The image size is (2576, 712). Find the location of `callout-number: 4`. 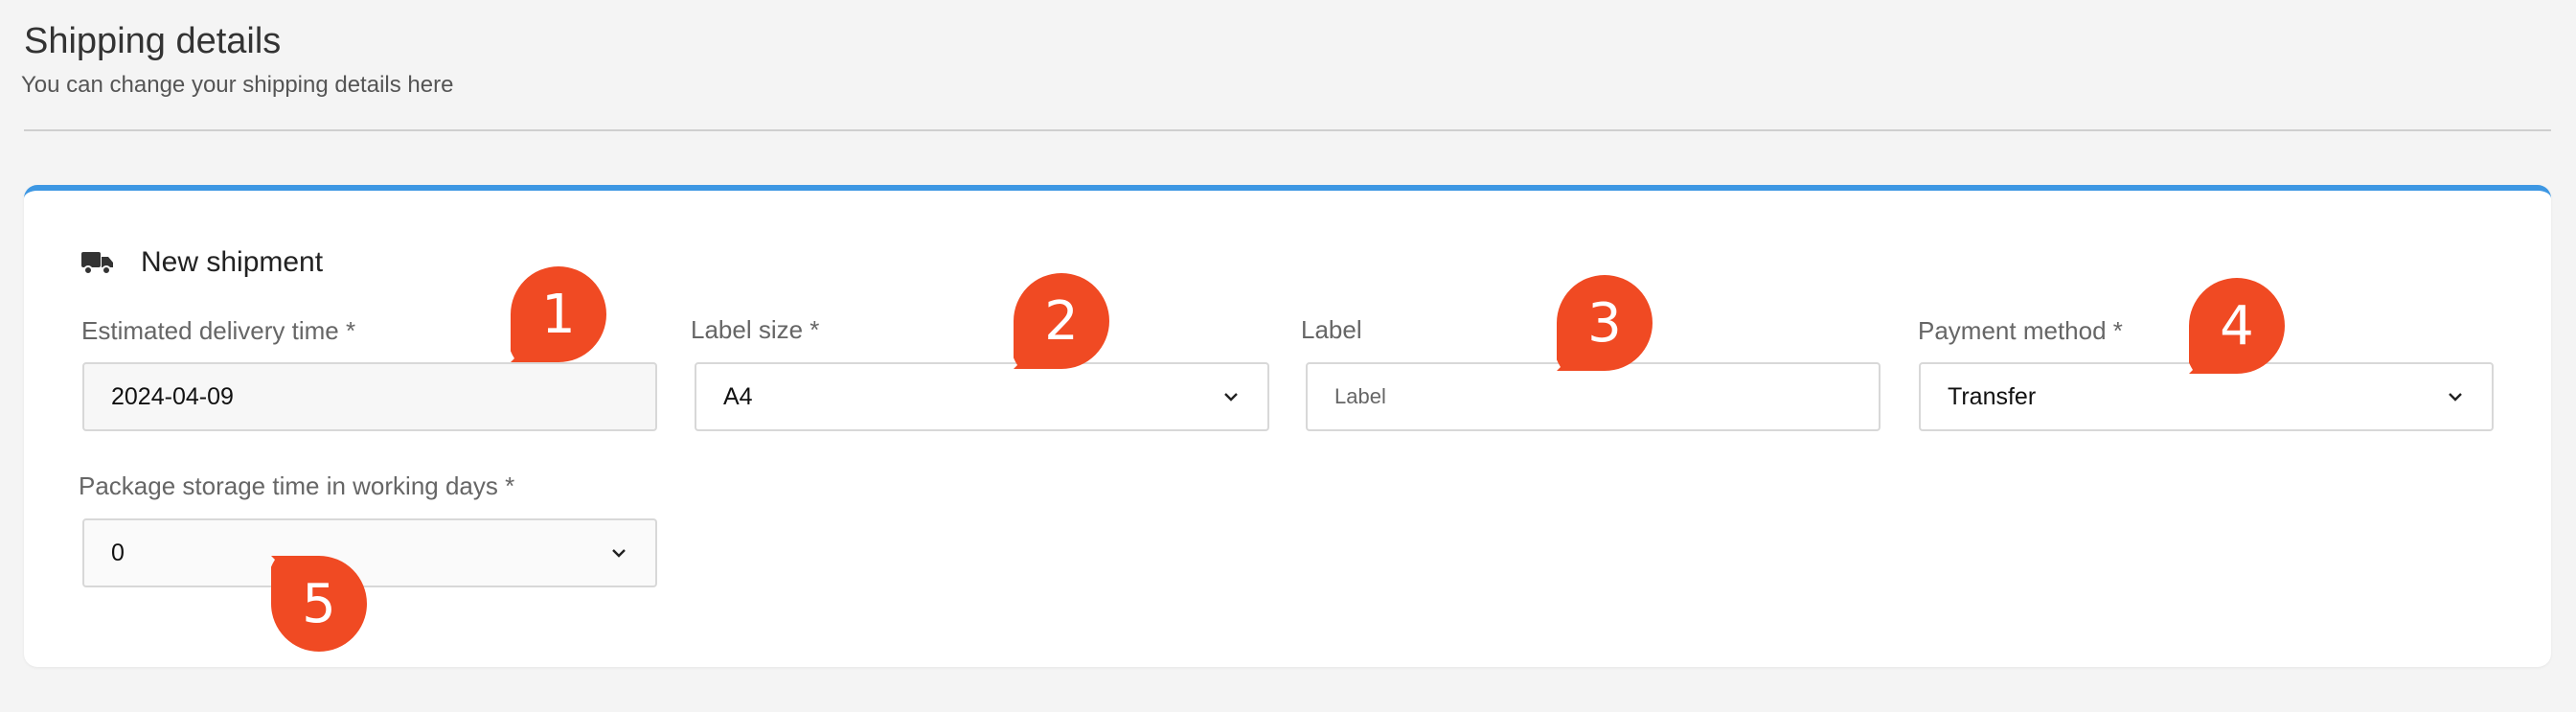

callout-number: 4 is located at coordinates (2237, 325).